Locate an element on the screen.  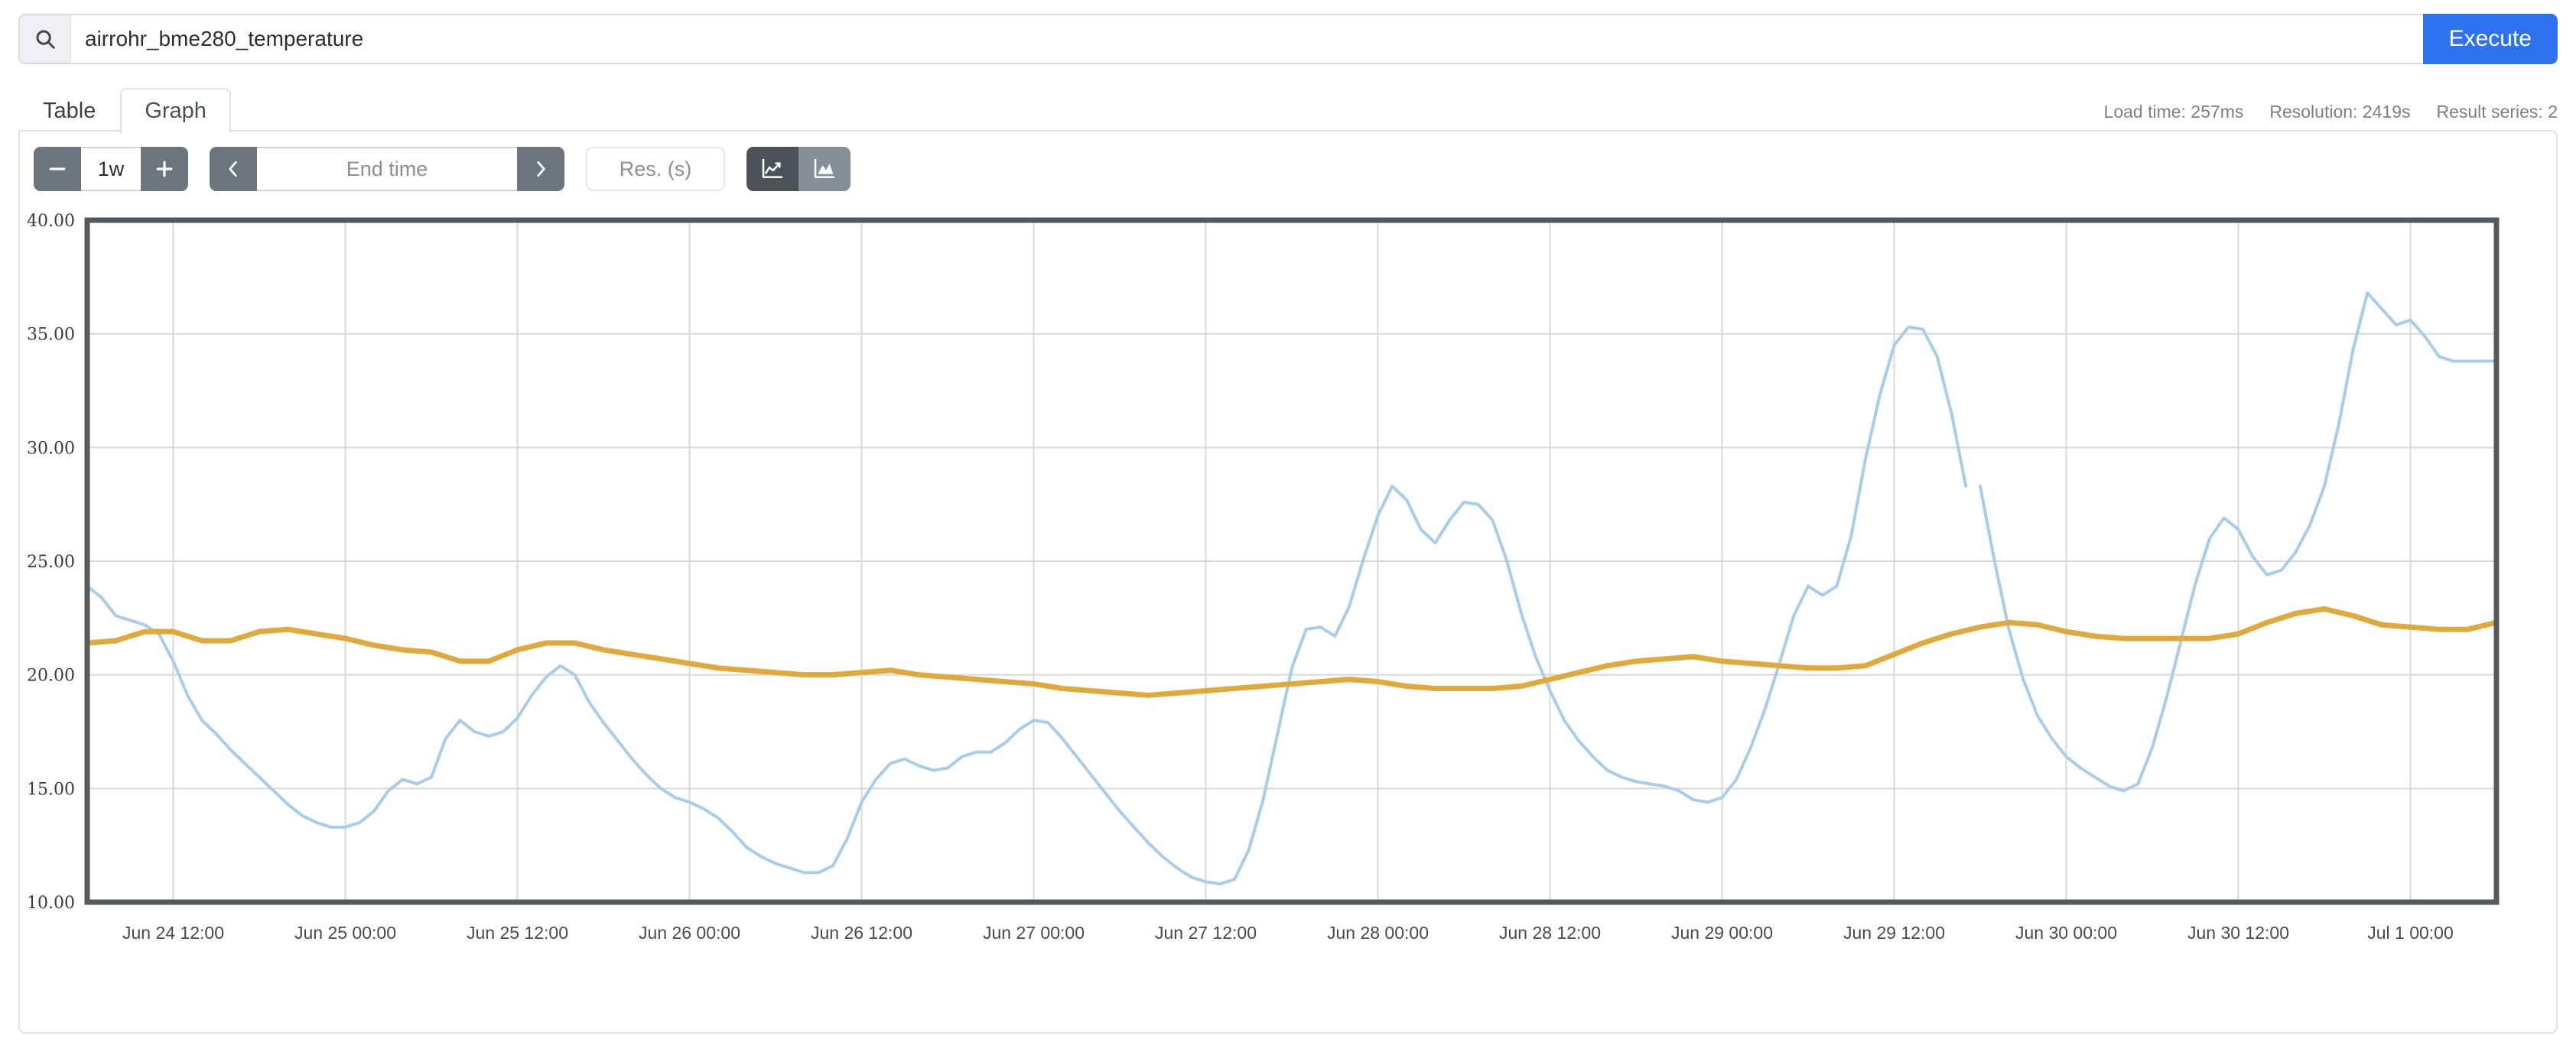
next-time-button is located at coordinates (540, 169).